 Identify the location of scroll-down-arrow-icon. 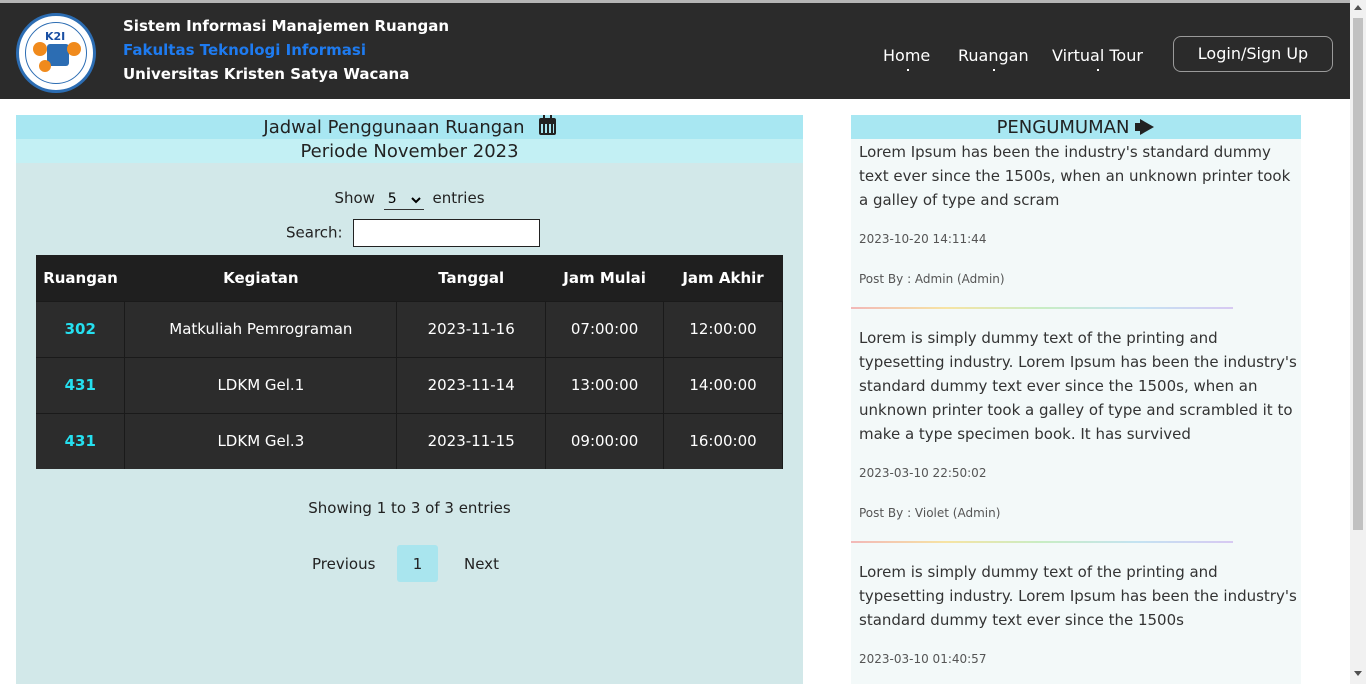
(1358, 673).